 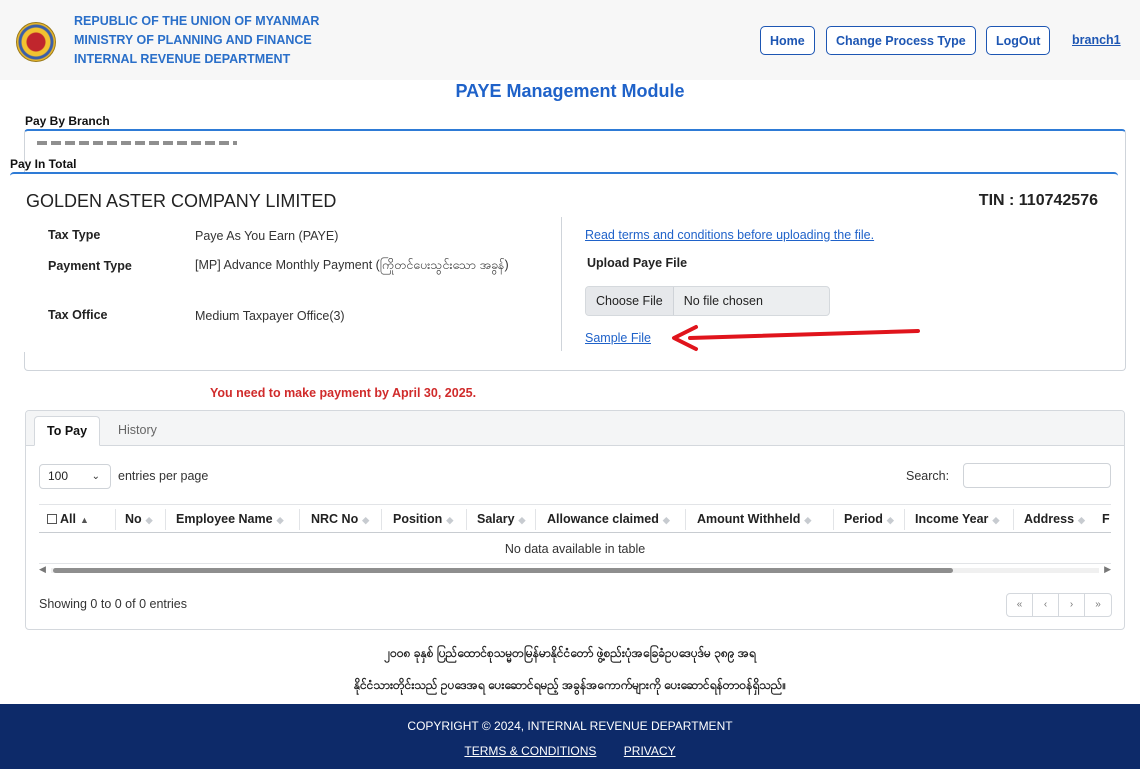 I want to click on footer-links: TERMS & CONDITIONS PRIVACY, so click(x=570, y=751).